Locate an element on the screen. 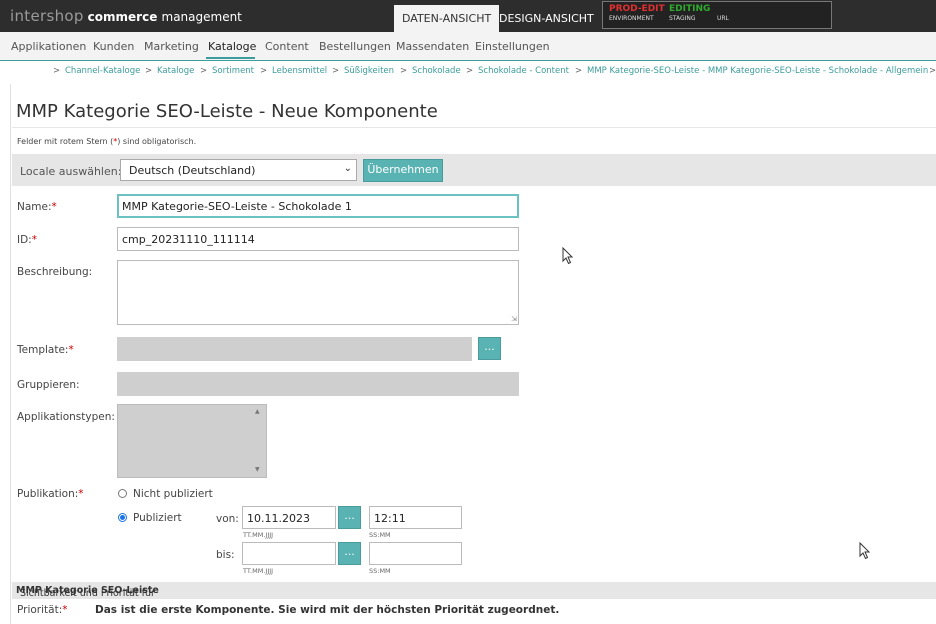 This screenshot has width=936, height=624. template-field is located at coordinates (294, 349).